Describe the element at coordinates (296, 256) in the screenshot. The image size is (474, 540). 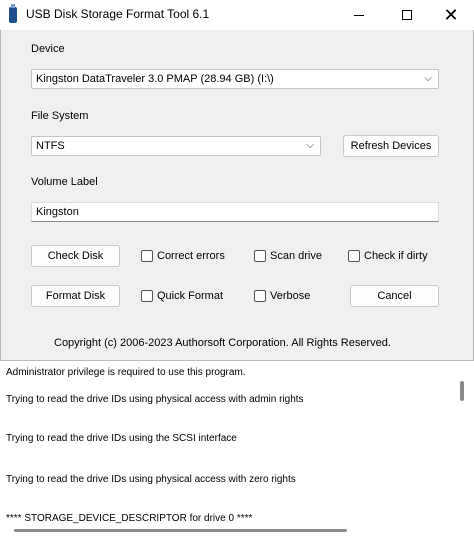
I see `scan-drive-label: Scan drive` at that location.